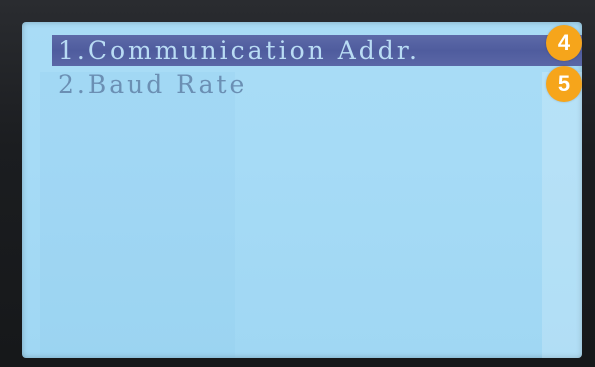 The width and height of the screenshot is (595, 367). Describe the element at coordinates (564, 84) in the screenshot. I see `callout-badge-5: 5` at that location.